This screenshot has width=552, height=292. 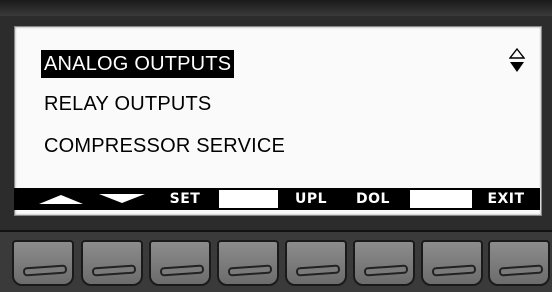 What do you see at coordinates (164, 146) in the screenshot?
I see `menu-item-compressor-service: COMPRESSOR SERVICE` at bounding box center [164, 146].